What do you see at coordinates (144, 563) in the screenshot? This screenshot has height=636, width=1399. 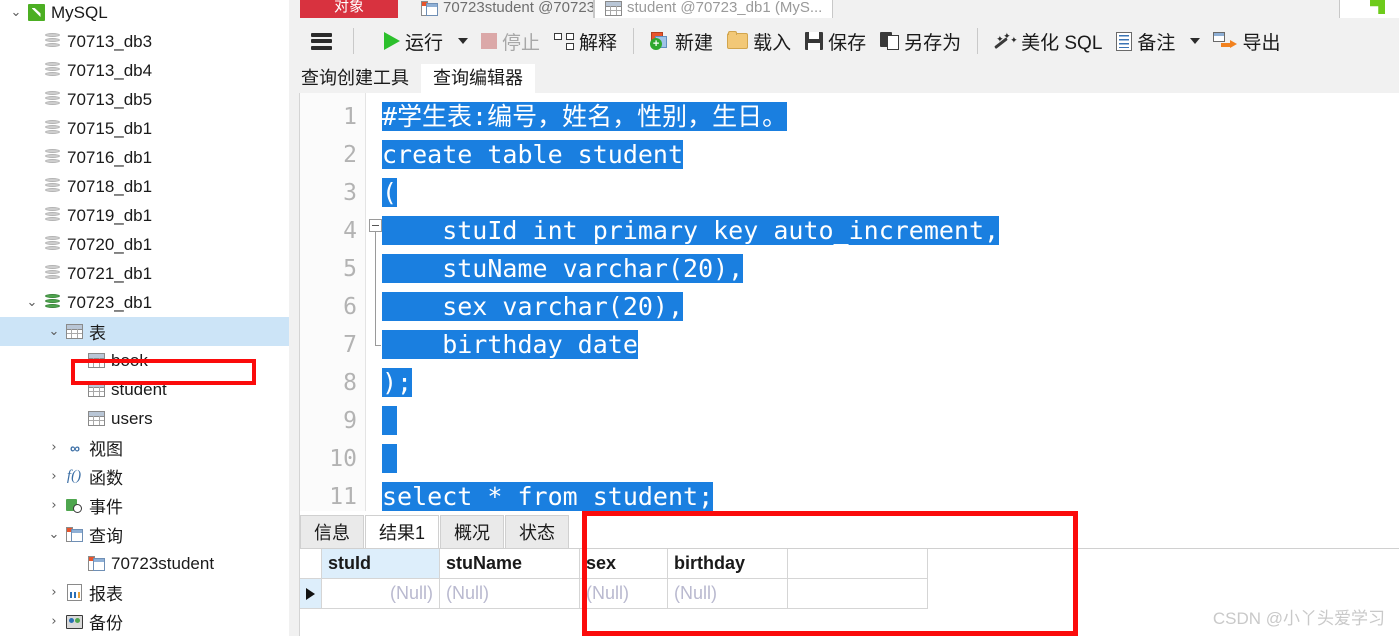 I see `tree-item-70723student: 70723student` at bounding box center [144, 563].